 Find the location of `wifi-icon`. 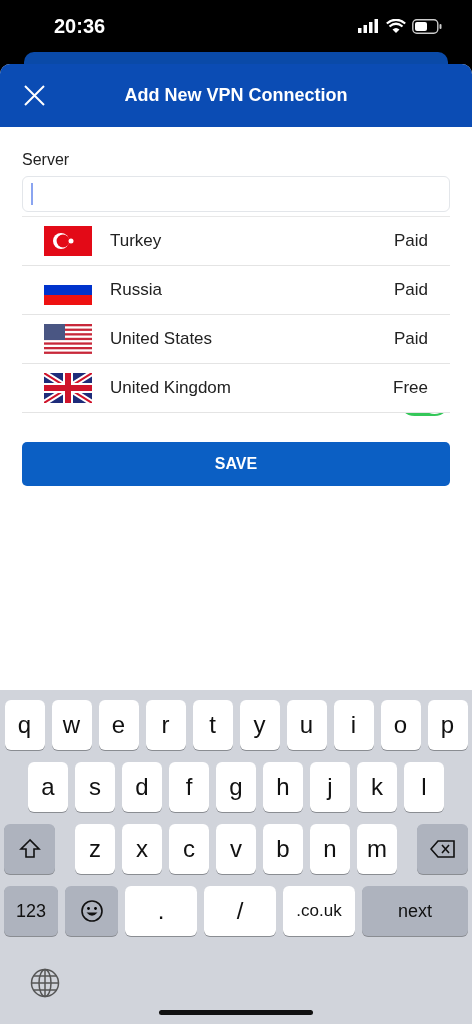

wifi-icon is located at coordinates (396, 26).